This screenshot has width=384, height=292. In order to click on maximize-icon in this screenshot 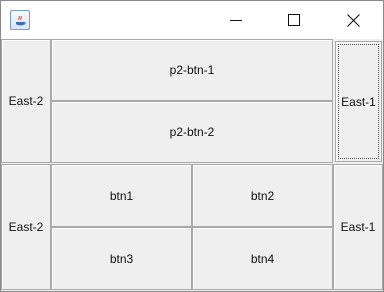, I will do `click(294, 20)`.